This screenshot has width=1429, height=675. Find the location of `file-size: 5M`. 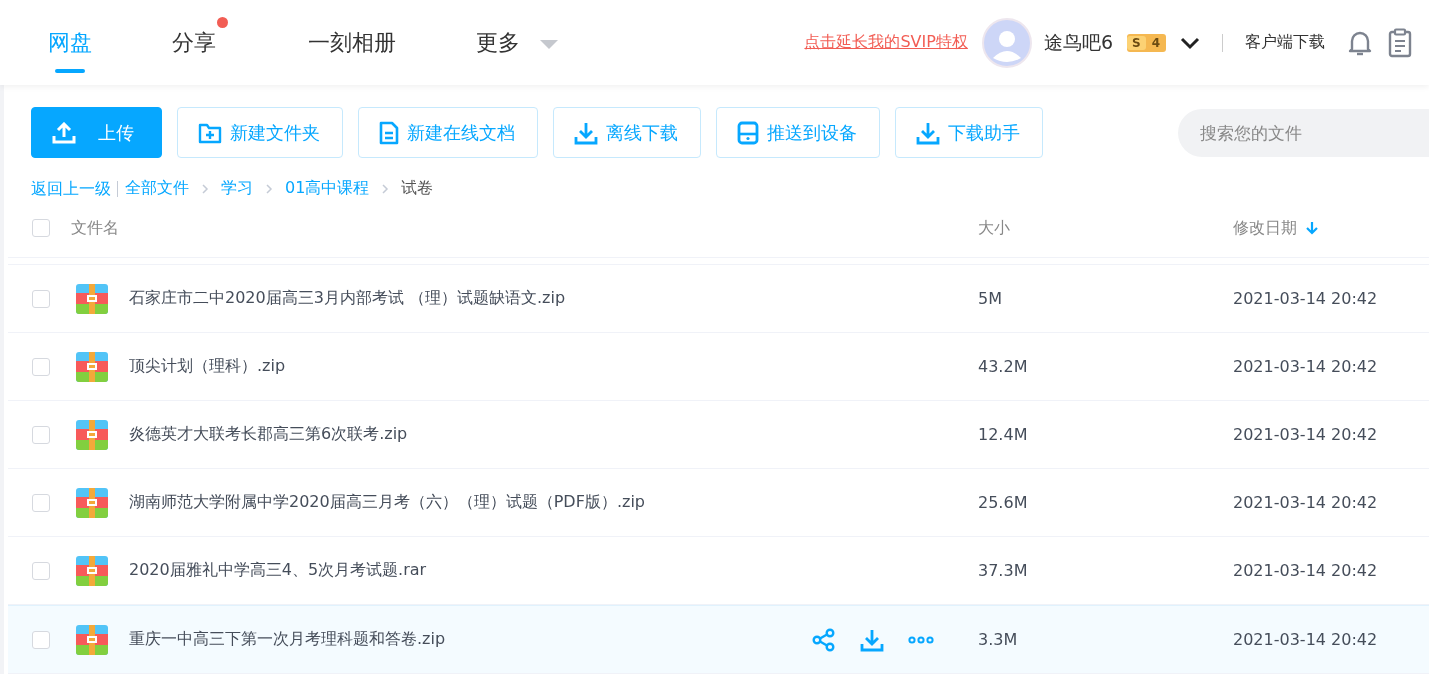

file-size: 5M is located at coordinates (990, 298).